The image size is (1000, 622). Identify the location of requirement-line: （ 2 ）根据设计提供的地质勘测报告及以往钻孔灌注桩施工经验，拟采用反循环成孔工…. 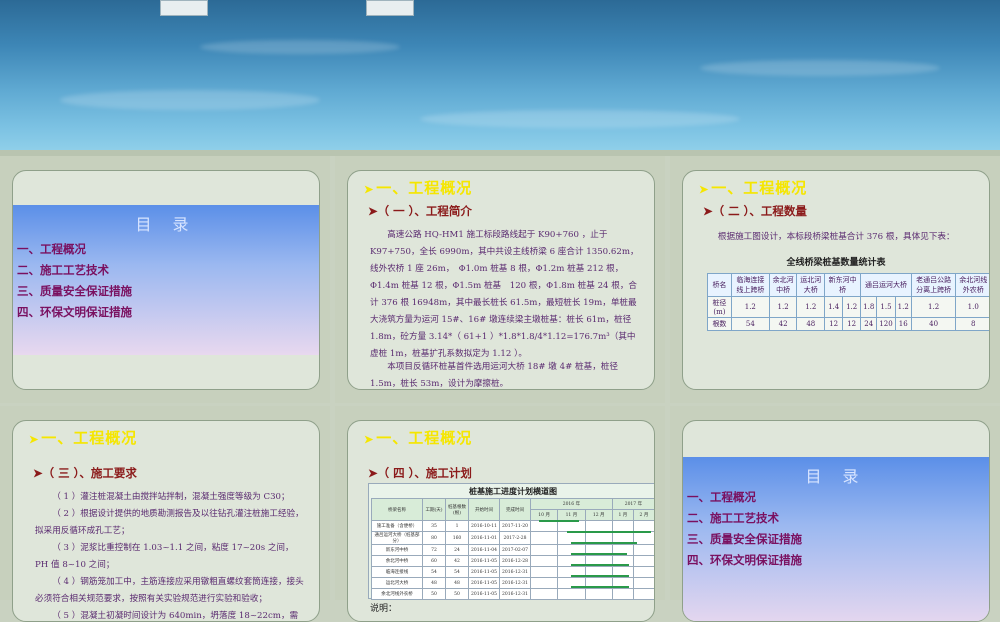
(169, 522).